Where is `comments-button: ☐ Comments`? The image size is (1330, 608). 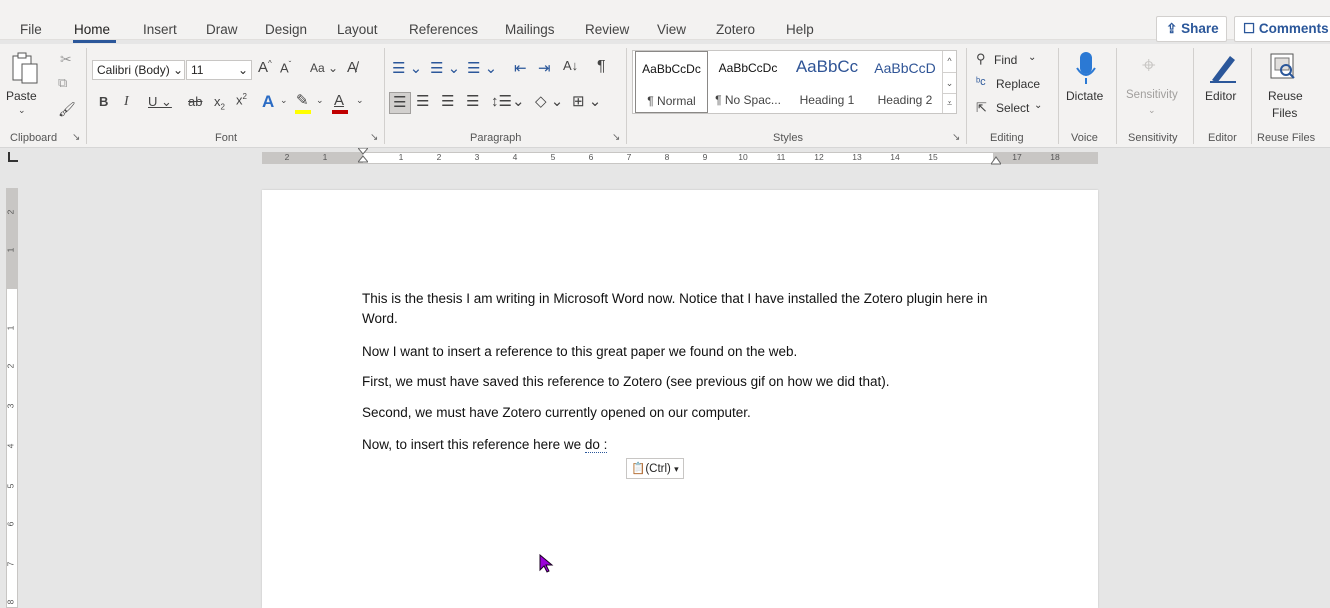
comments-button: ☐ Comments is located at coordinates (1282, 29).